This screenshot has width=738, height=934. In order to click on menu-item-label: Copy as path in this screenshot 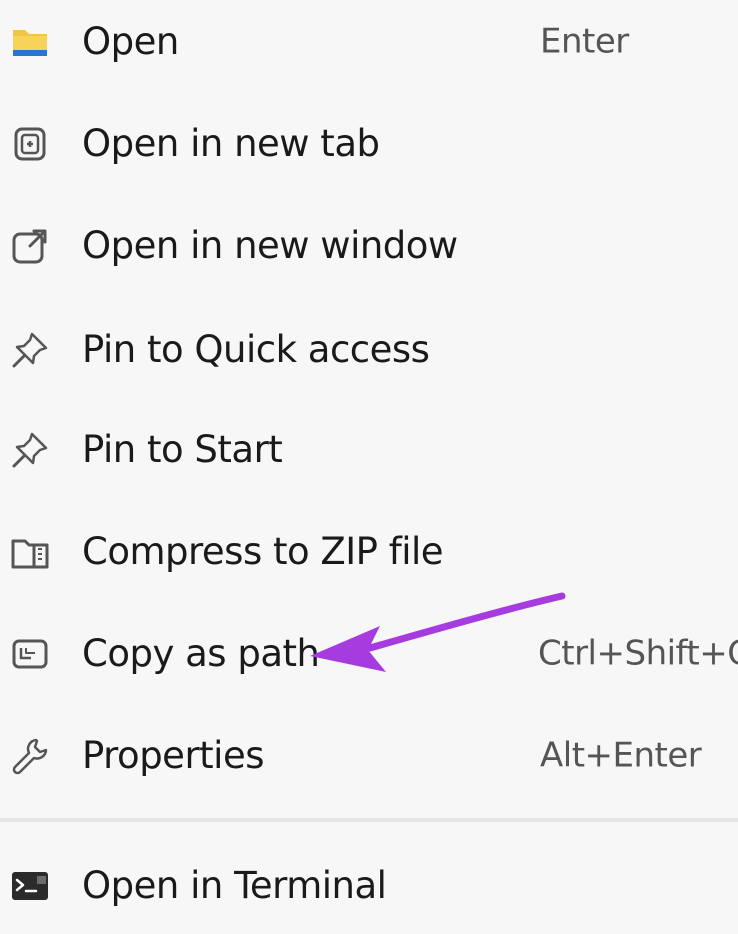, I will do `click(201, 653)`.